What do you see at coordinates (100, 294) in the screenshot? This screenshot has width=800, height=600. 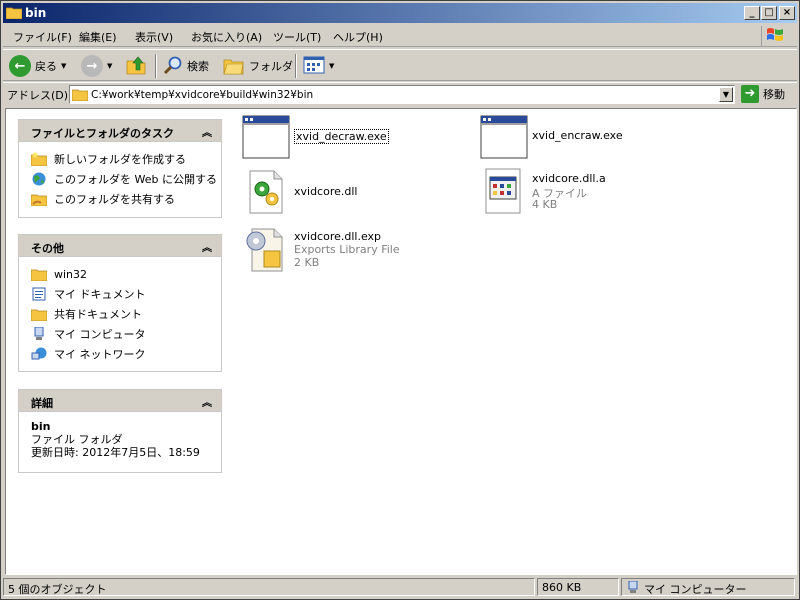 I see `place-label: マイ ドキュメント` at bounding box center [100, 294].